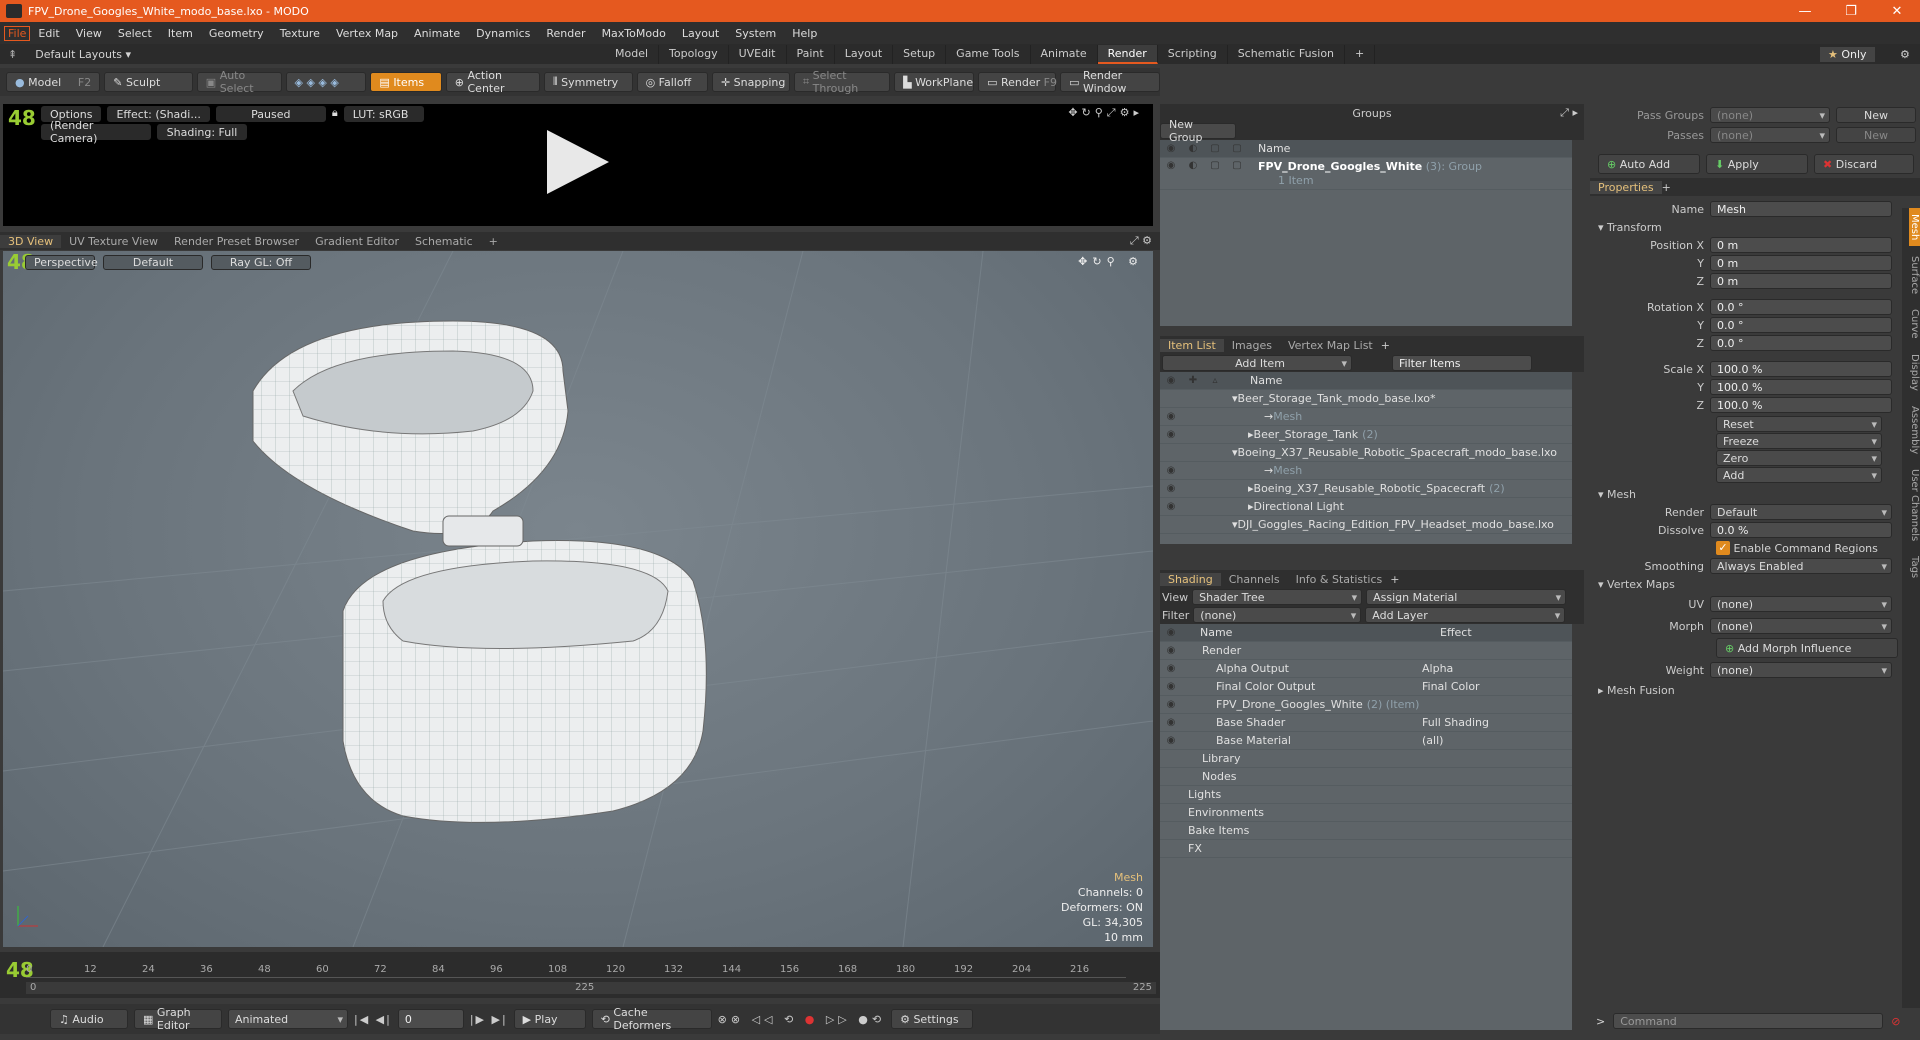 The image size is (1920, 1040). I want to click on tab-render: Render, so click(1127, 54).